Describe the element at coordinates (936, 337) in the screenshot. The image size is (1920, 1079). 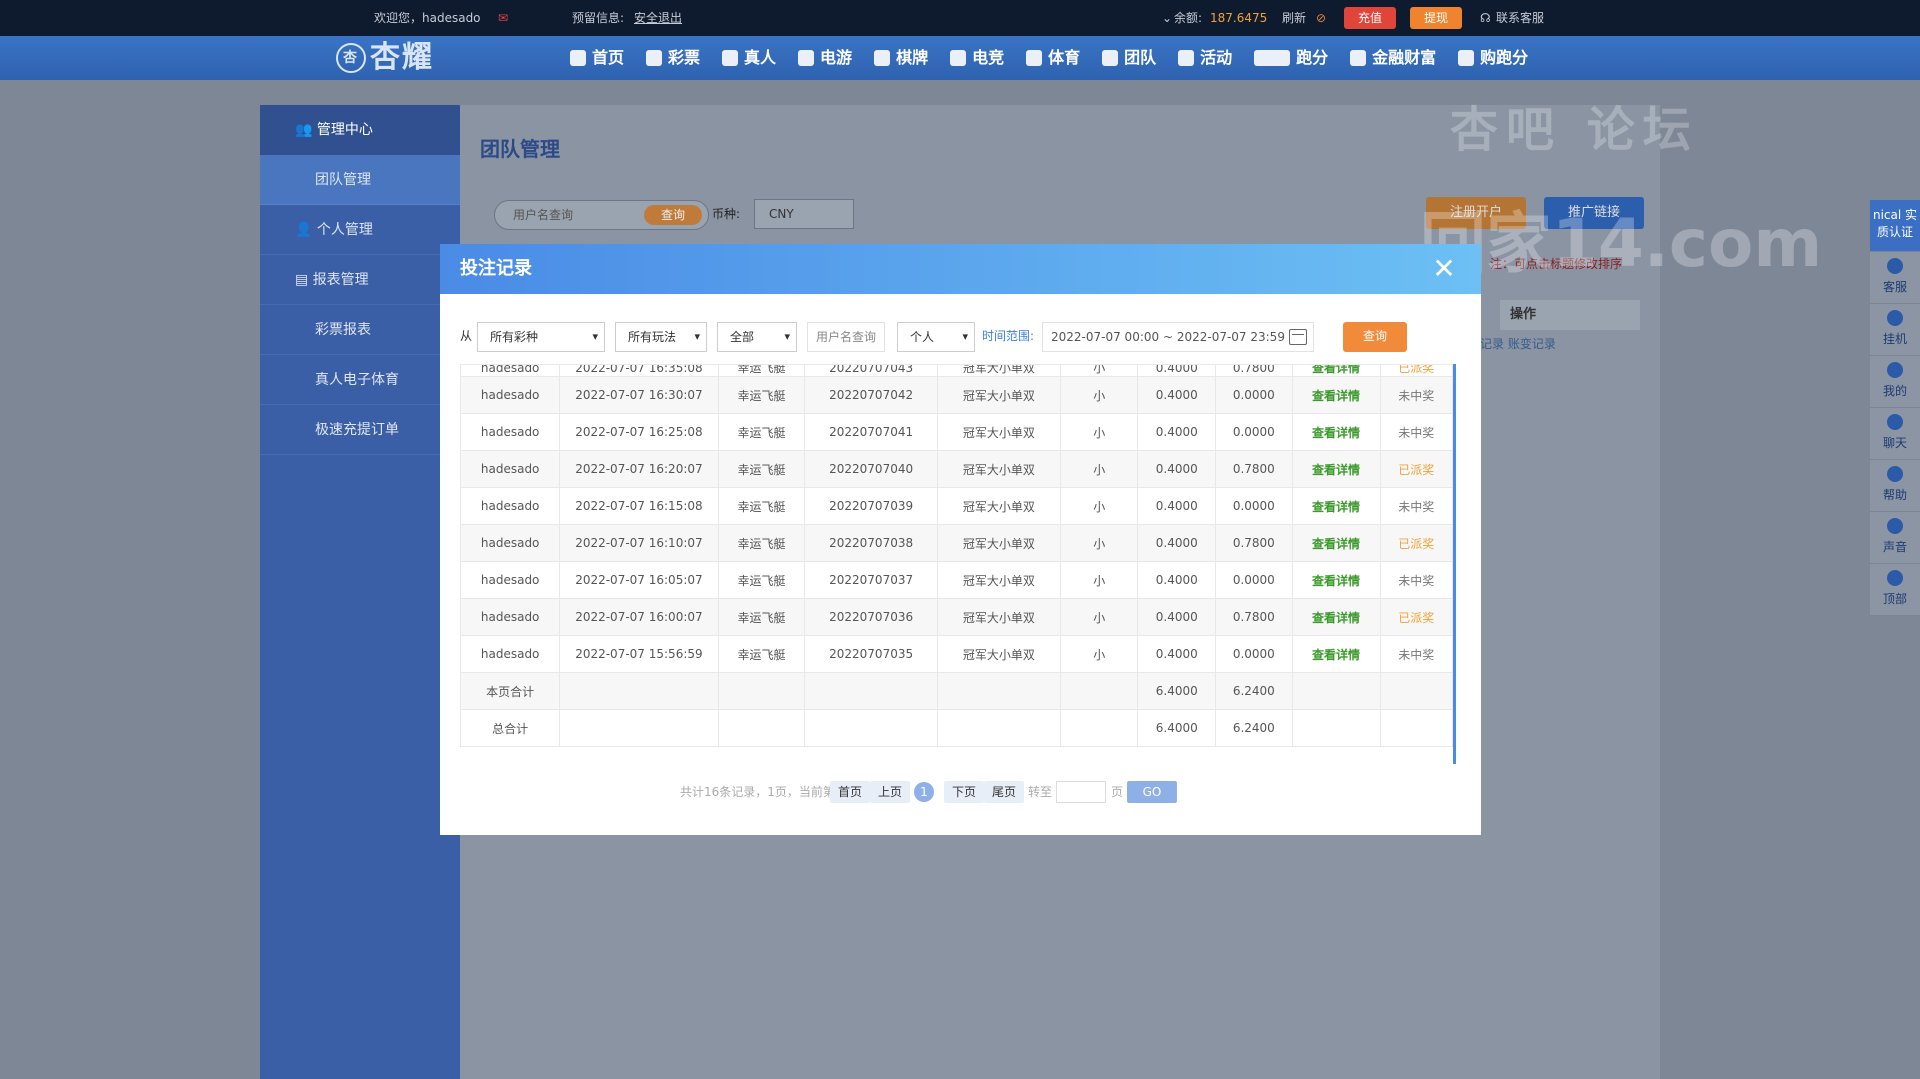
I see `scope-select: 个人` at that location.